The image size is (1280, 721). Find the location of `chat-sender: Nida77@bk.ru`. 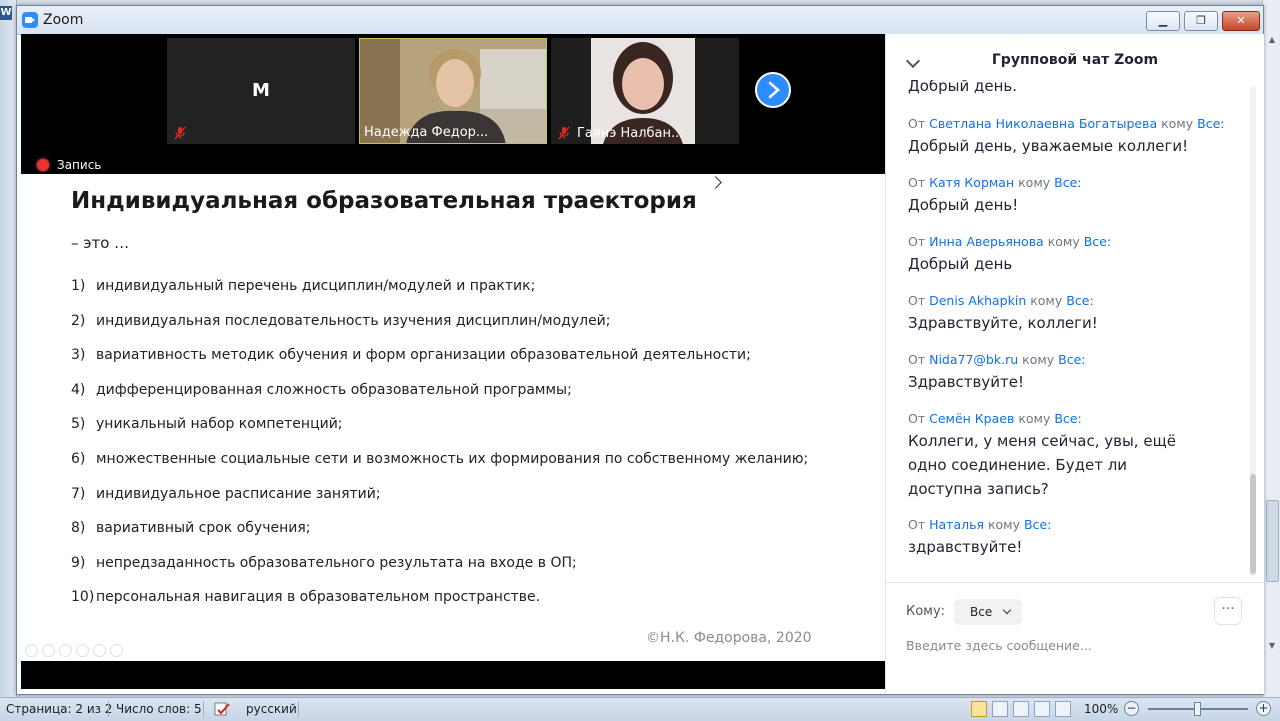

chat-sender: Nida77@bk.ru is located at coordinates (973, 359).